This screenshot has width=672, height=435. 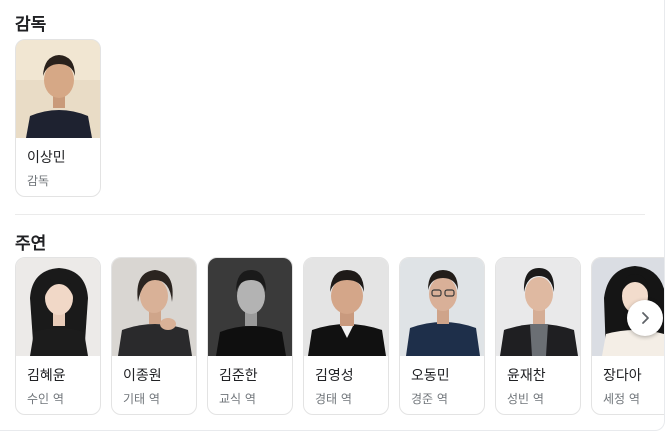 I want to click on cast-role: 세정 역, so click(x=621, y=399).